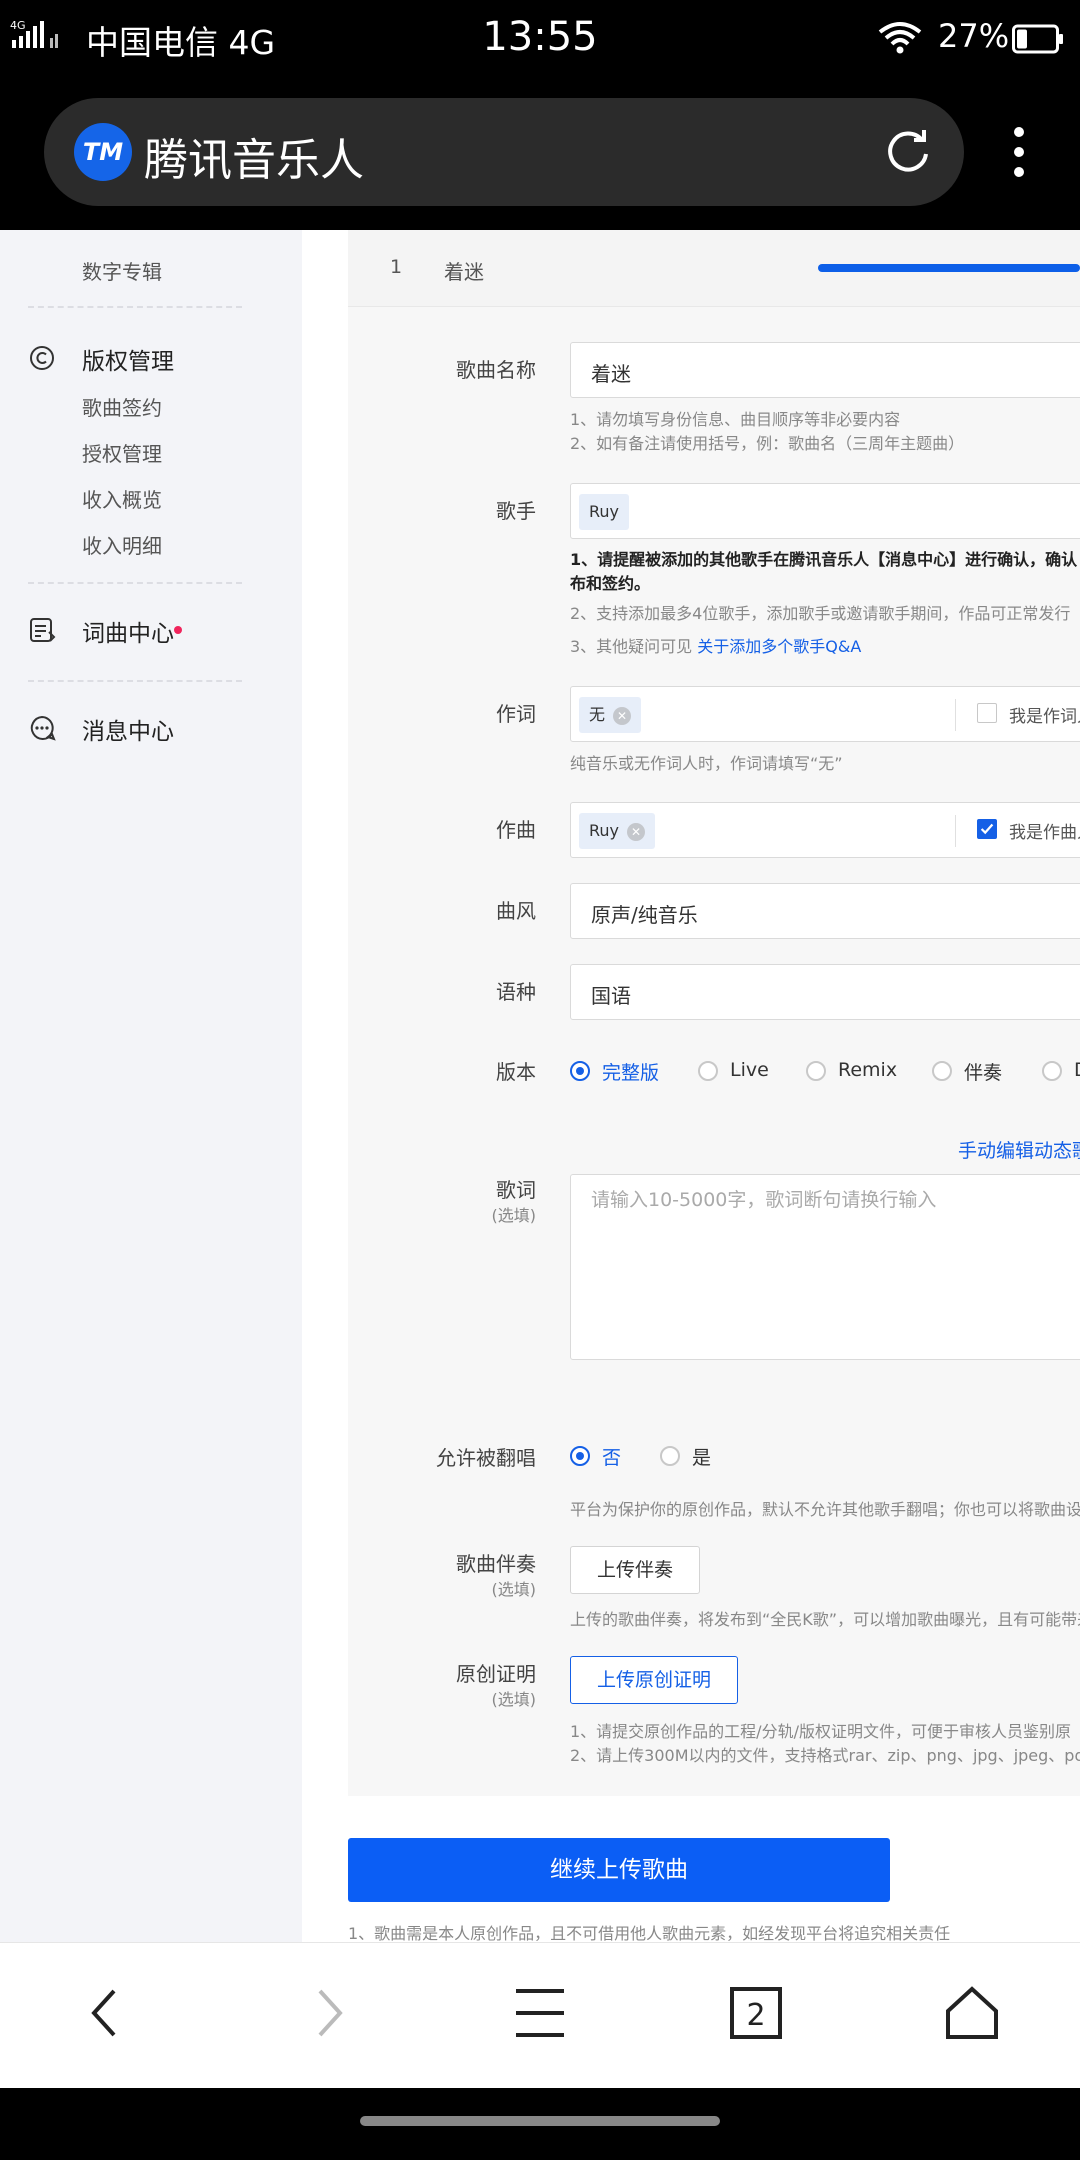  Describe the element at coordinates (516, 511) in the screenshot. I see `singer-label: 歌手` at that location.